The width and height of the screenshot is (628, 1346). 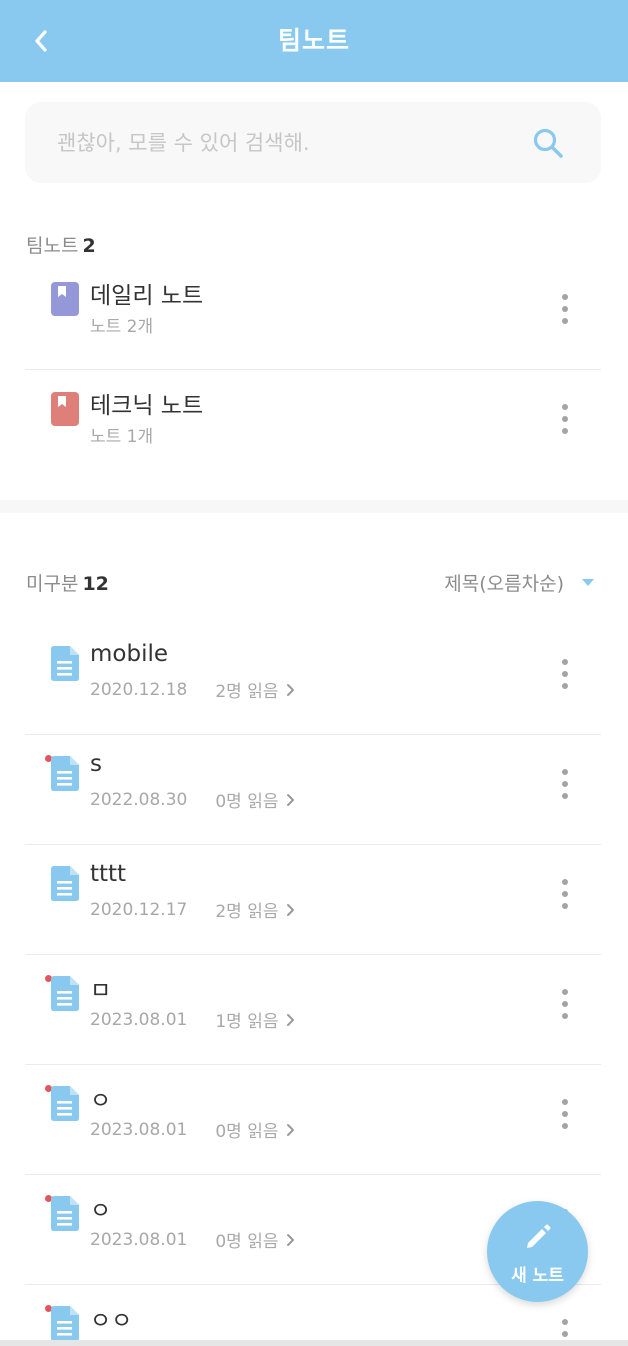 I want to click on app-header: 팀노트, so click(x=314, y=41).